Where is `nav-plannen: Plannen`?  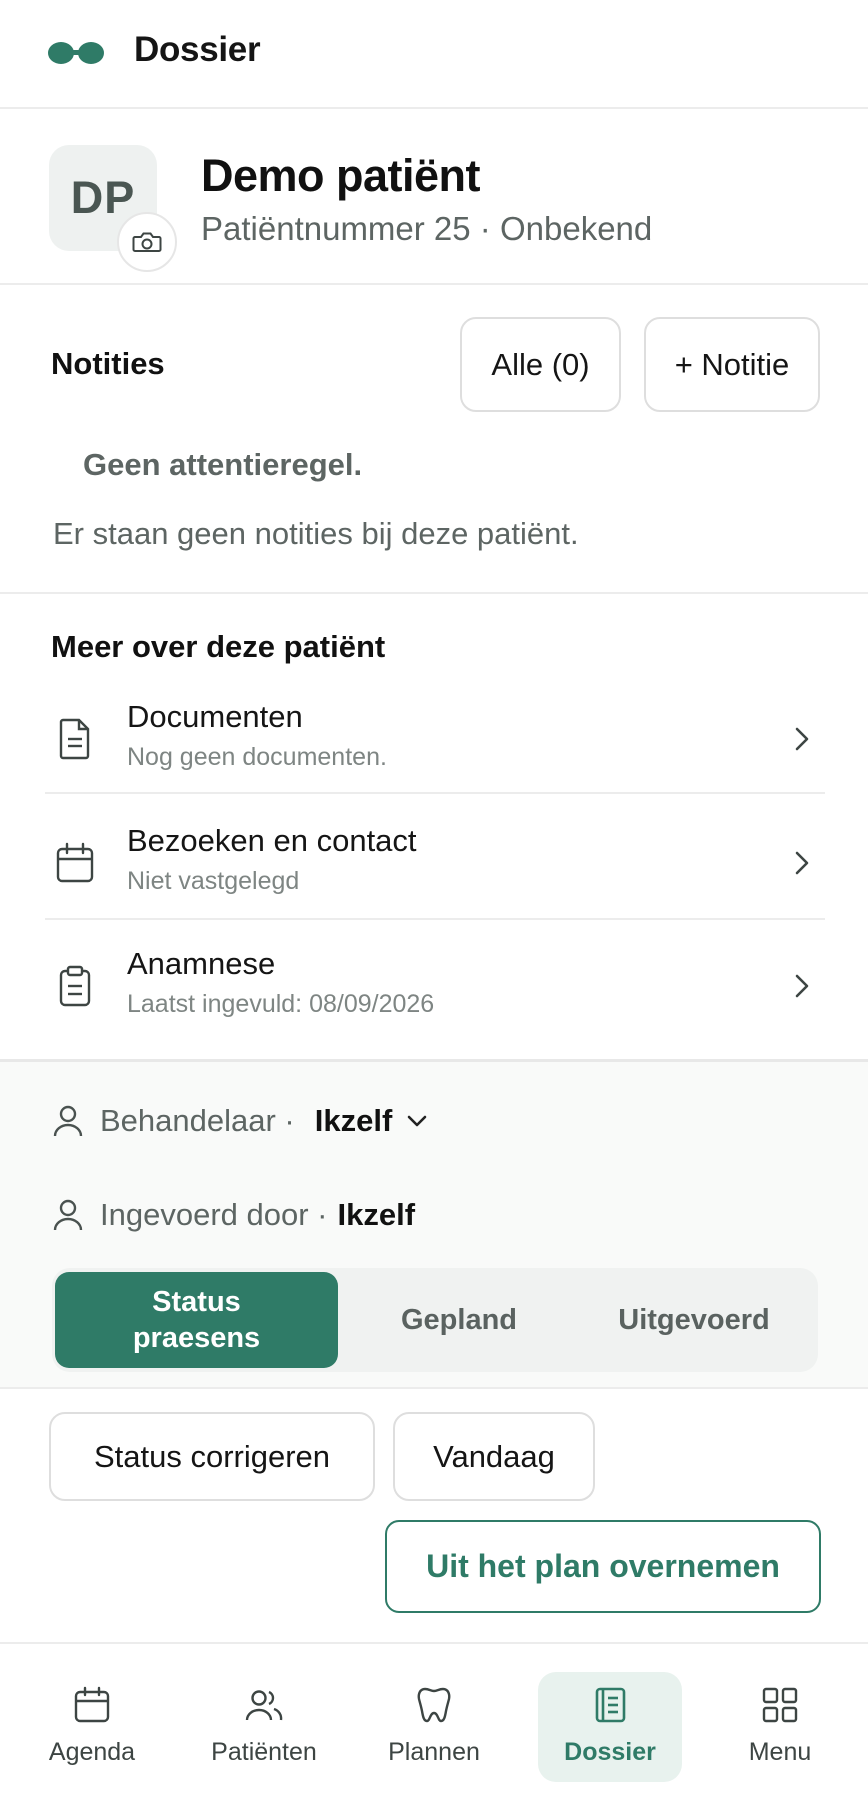
nav-plannen: Plannen is located at coordinates (434, 1727).